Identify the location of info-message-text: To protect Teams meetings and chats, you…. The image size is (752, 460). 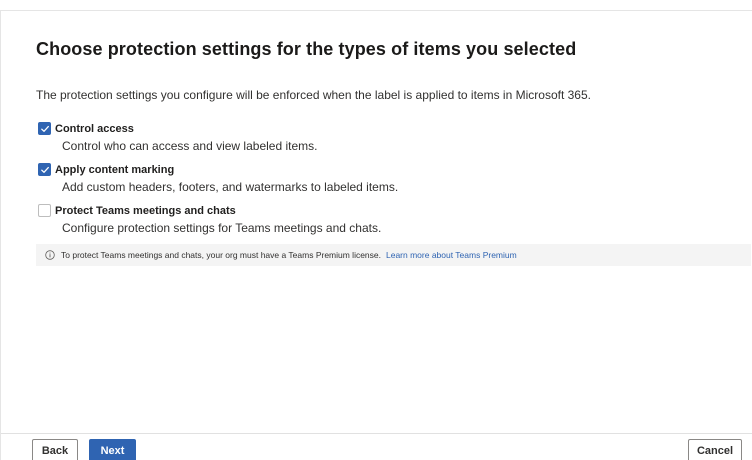
(221, 255).